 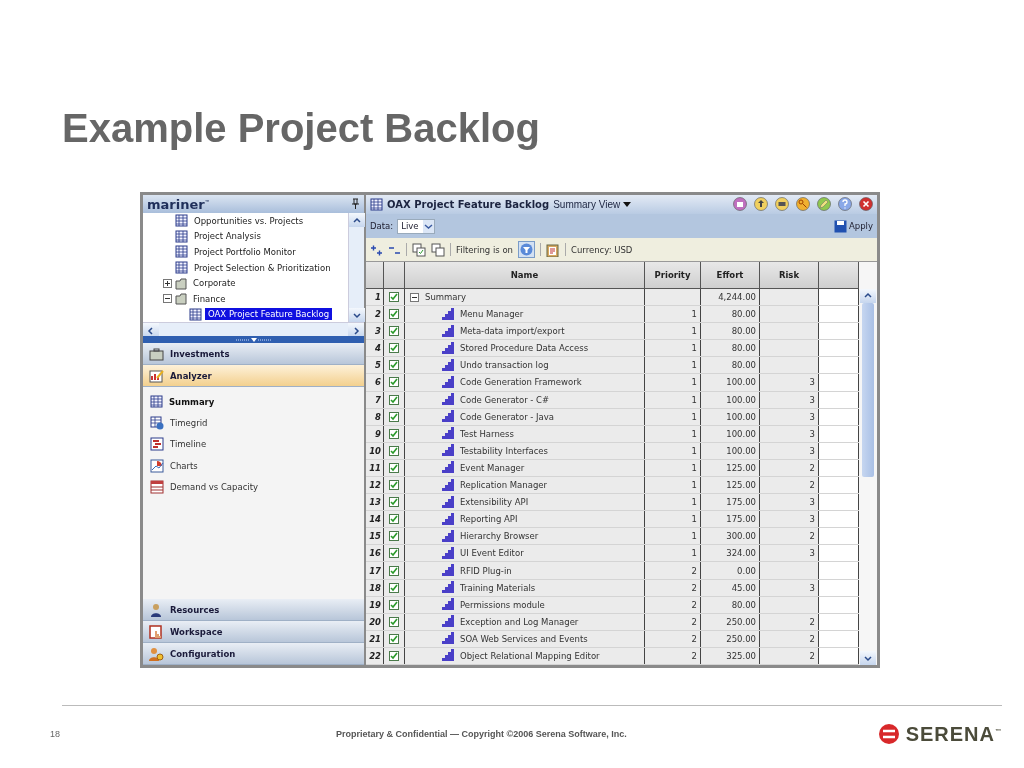 What do you see at coordinates (375, 467) in the screenshot?
I see `row-number: 11` at bounding box center [375, 467].